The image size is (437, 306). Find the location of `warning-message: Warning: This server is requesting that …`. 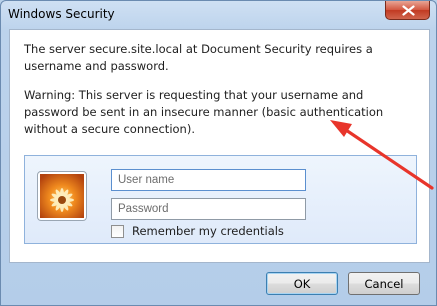

warning-message: Warning: This server is requesting that … is located at coordinates (204, 112).